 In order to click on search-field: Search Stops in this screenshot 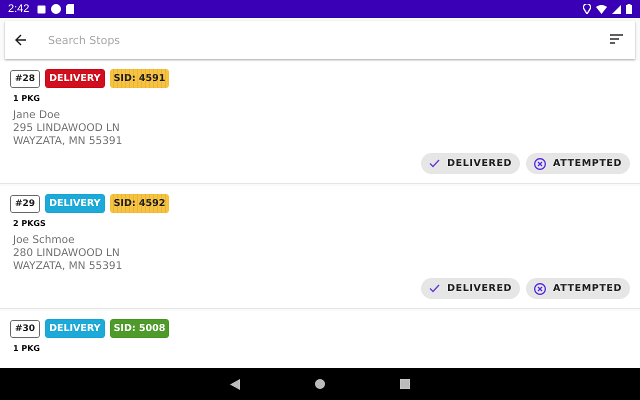, I will do `click(320, 40)`.